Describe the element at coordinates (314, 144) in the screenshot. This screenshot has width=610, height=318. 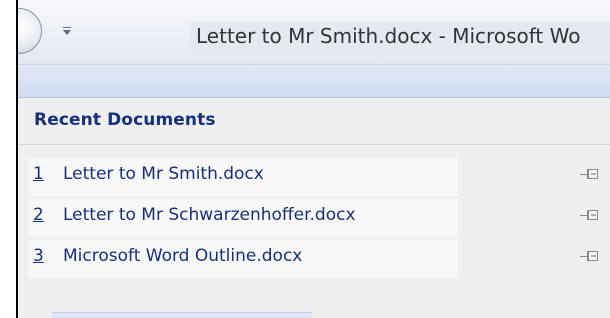
I see `header-divider` at that location.